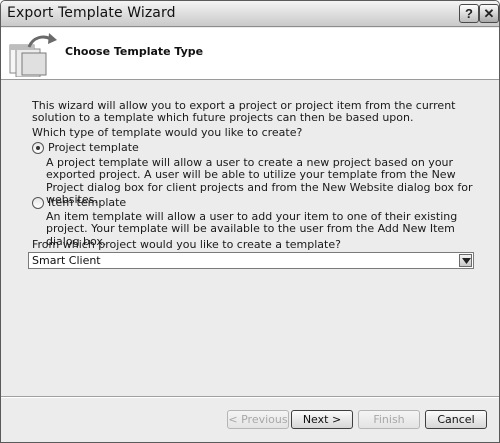 The image size is (500, 443). Describe the element at coordinates (251, 260) in the screenshot. I see `project-select: Smart Client` at that location.